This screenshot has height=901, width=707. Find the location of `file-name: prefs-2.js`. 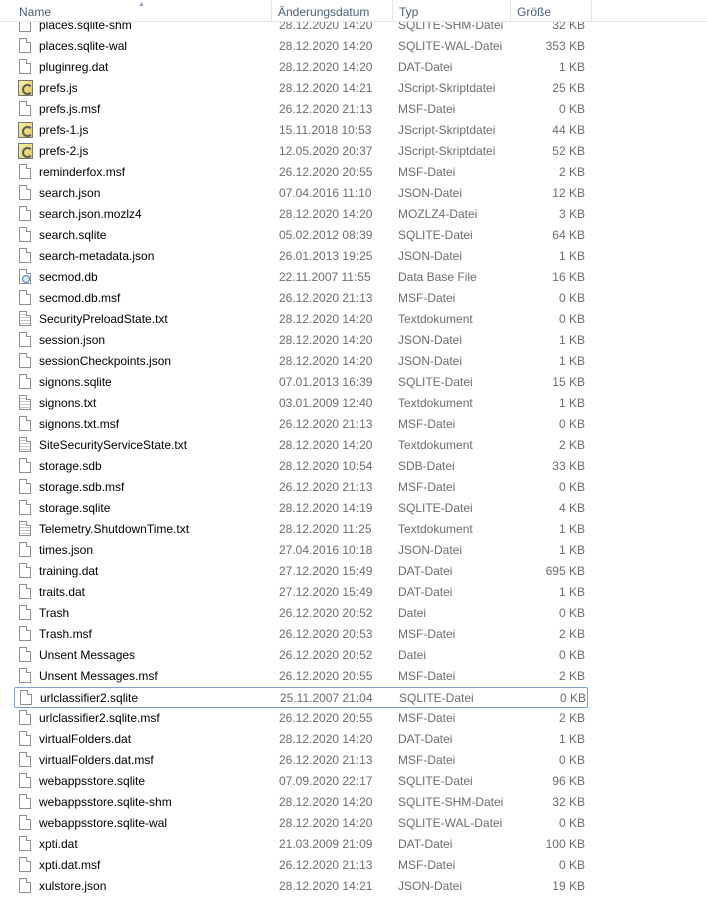

file-name: prefs-2.js is located at coordinates (64, 151).